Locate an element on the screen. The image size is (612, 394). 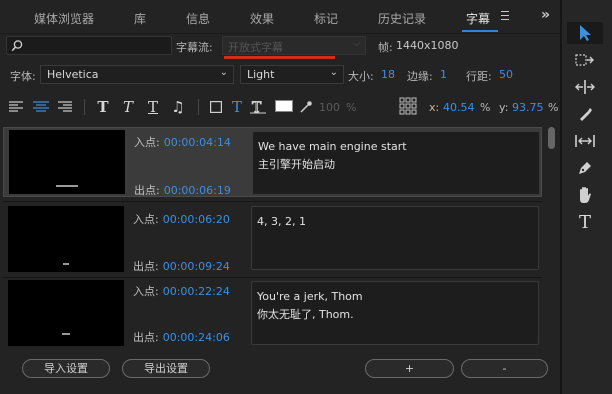
type-tool-icon: T is located at coordinates (585, 222).